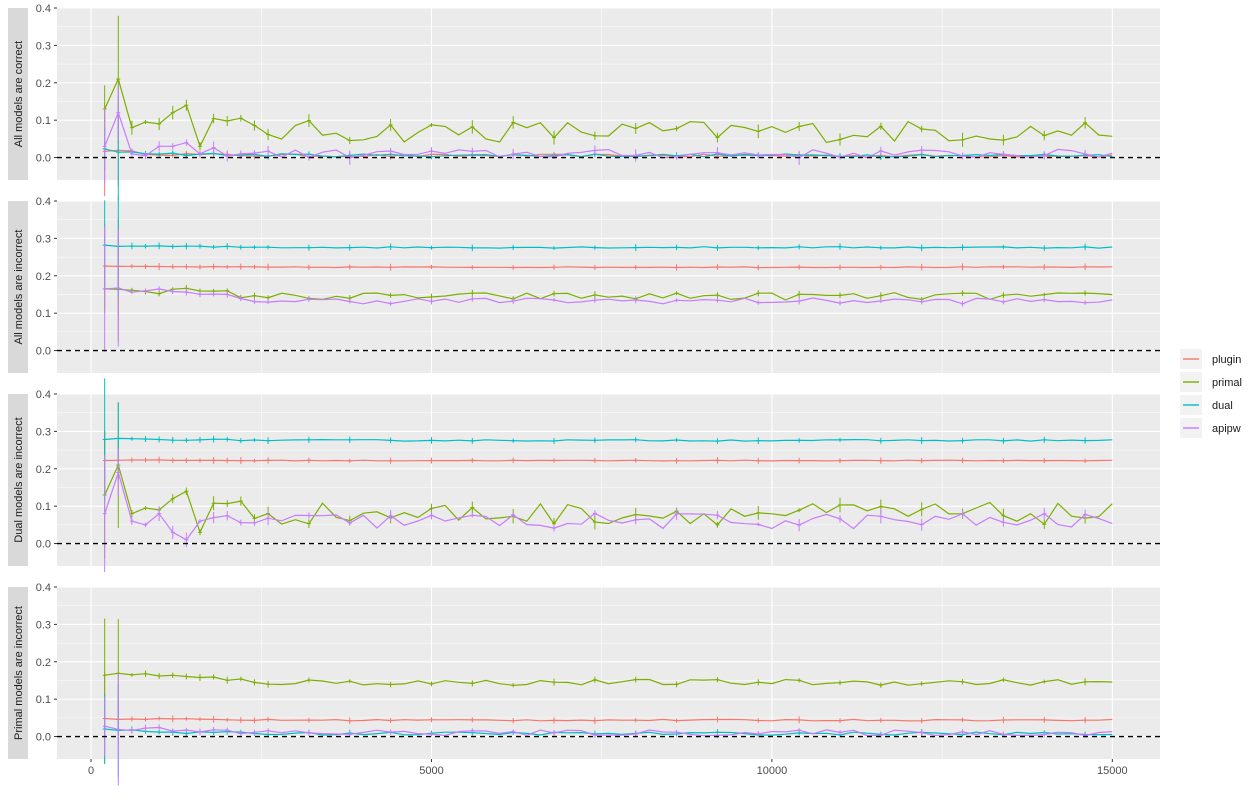 The image size is (1260, 800). I want to click on facet-strip-label: All models are correct, so click(19, 94).